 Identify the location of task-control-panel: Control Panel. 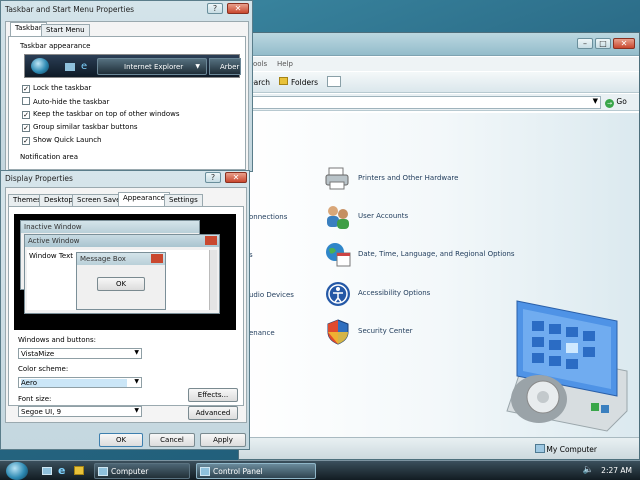
(256, 471).